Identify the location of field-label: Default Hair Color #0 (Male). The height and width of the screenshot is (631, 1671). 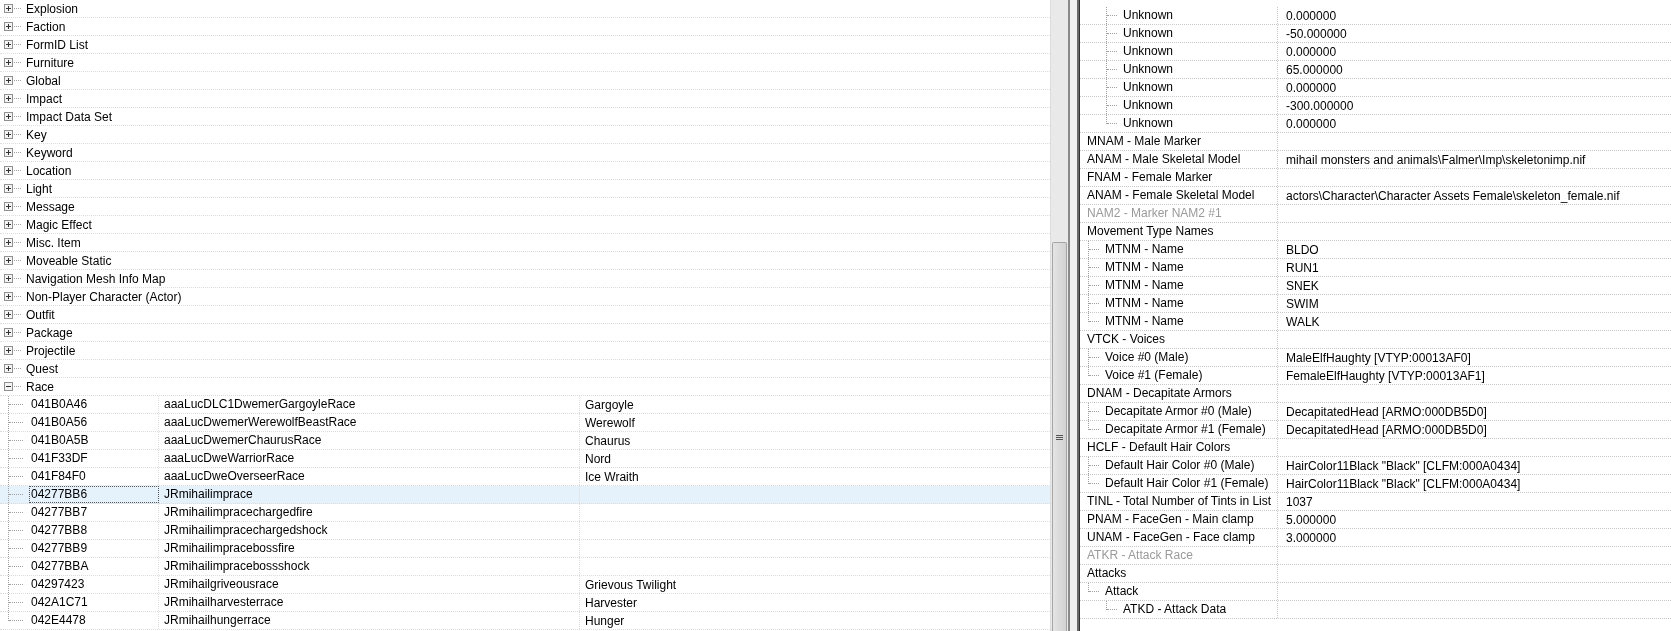
(1180, 465).